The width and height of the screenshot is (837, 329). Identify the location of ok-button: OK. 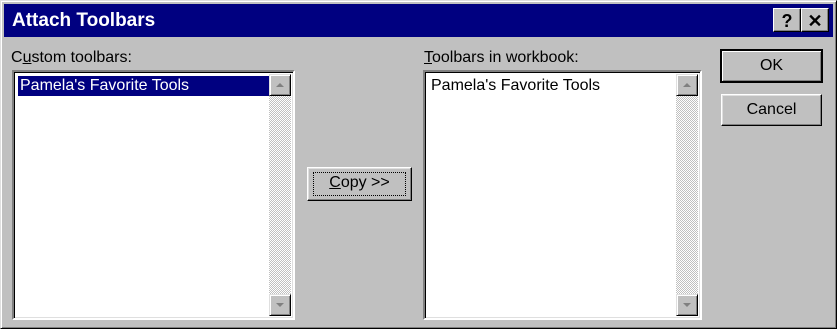
(771, 66).